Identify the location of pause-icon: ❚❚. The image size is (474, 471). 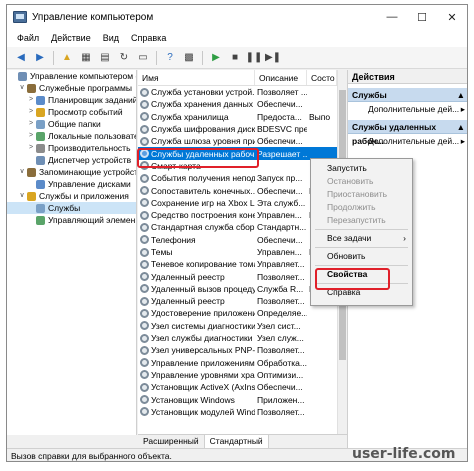
(254, 58).